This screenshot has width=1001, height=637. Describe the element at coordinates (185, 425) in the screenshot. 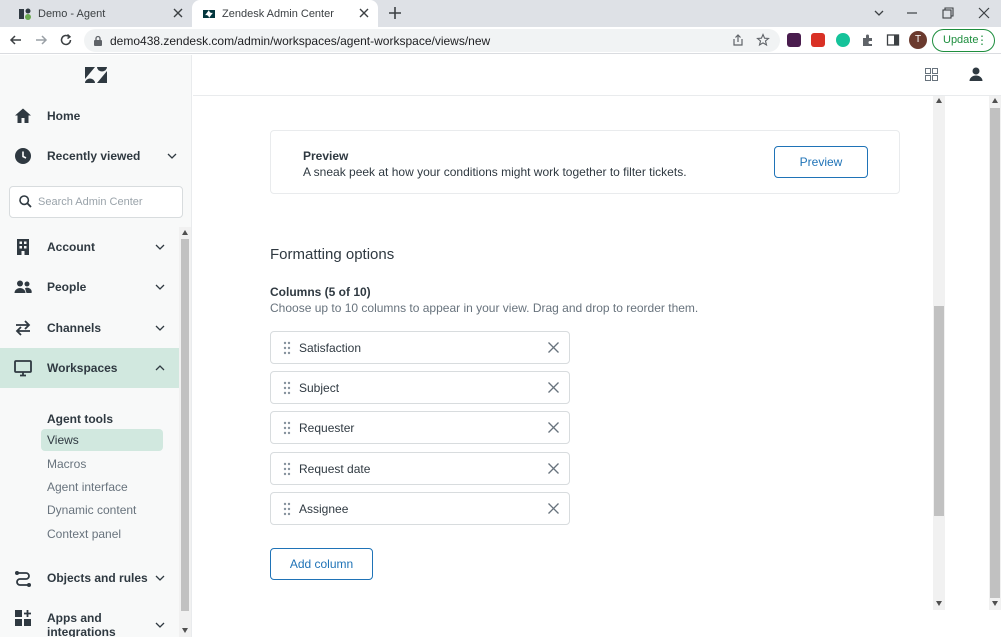

I see `sidebar-scrollbar-thumb` at that location.